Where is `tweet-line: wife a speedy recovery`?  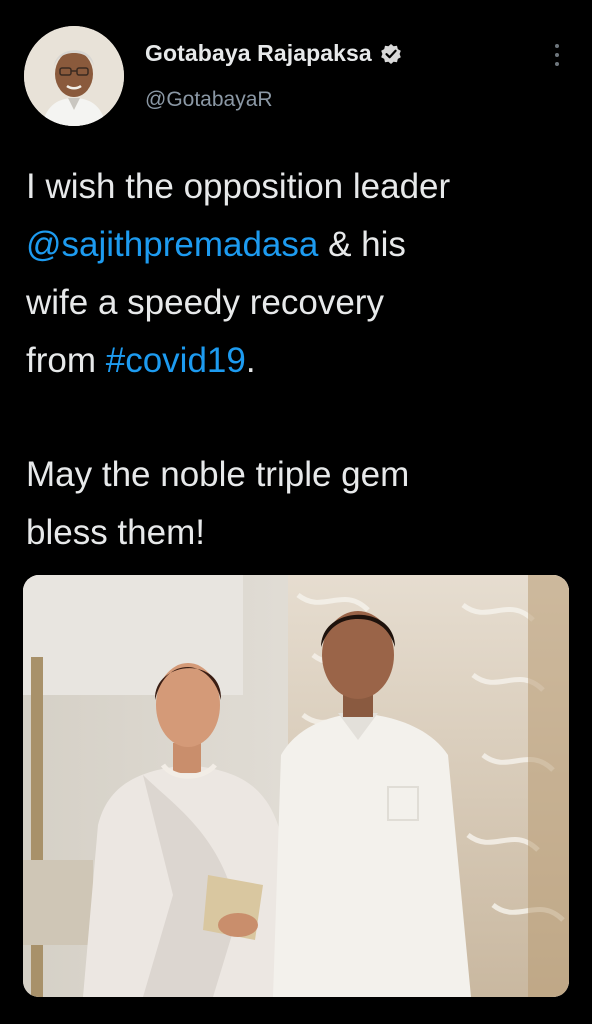
tweet-line: wife a speedy recovery is located at coordinates (300, 303).